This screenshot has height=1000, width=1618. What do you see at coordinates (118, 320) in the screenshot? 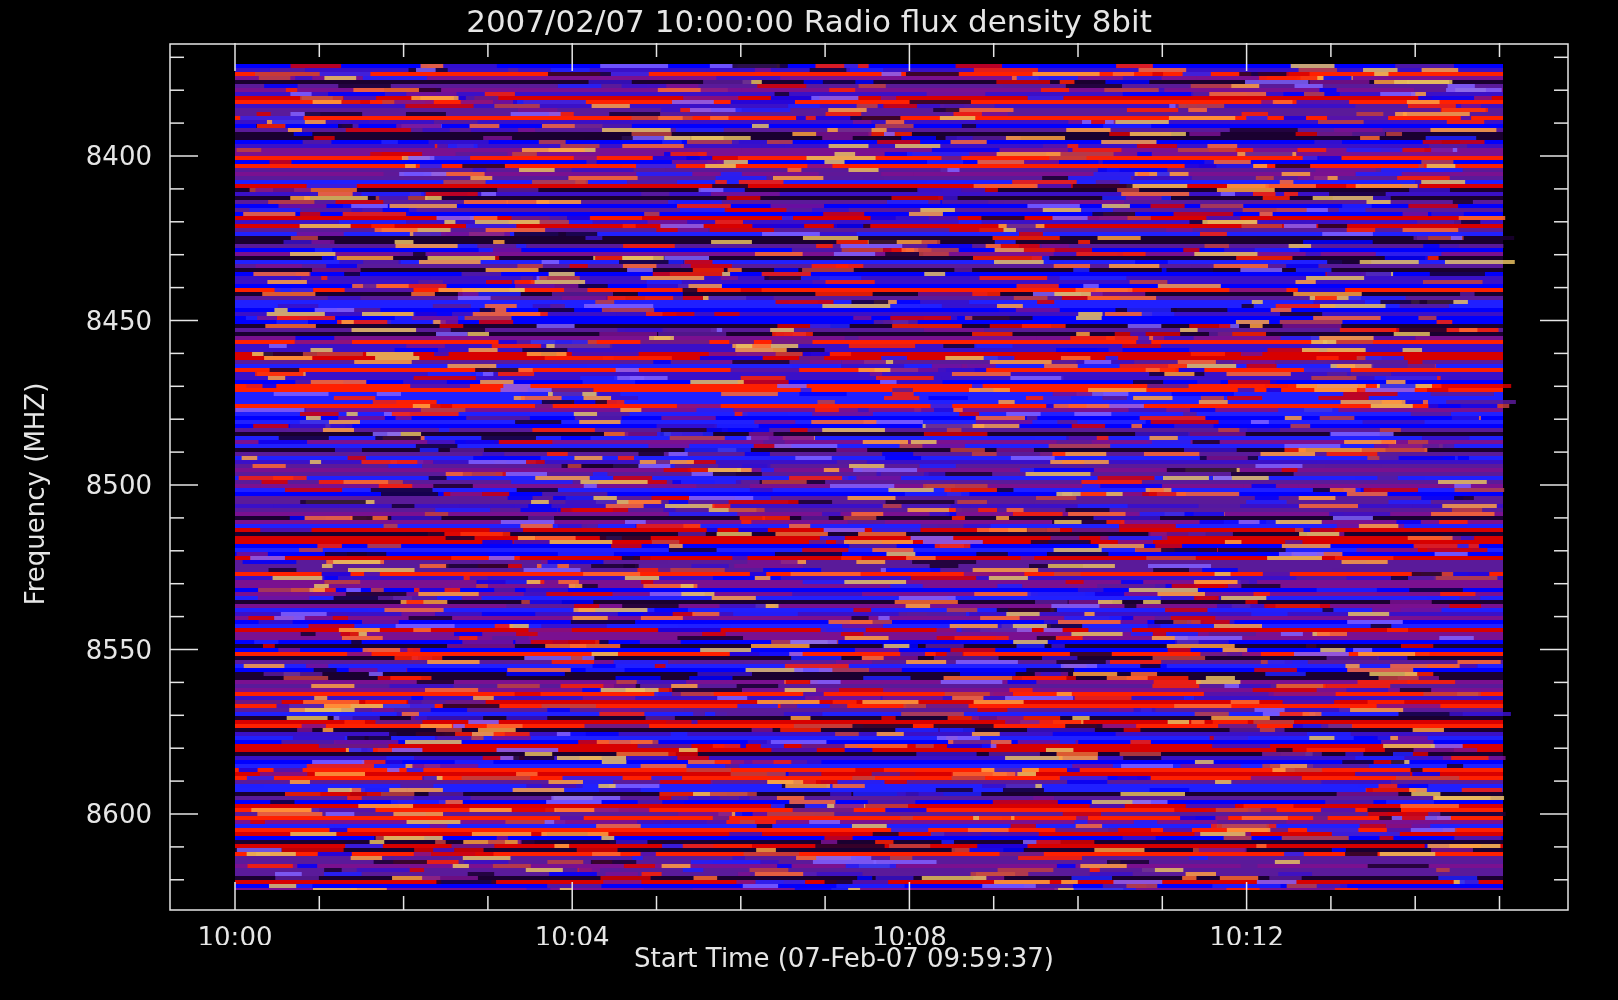
I see `y-tick-label: 8450` at bounding box center [118, 320].